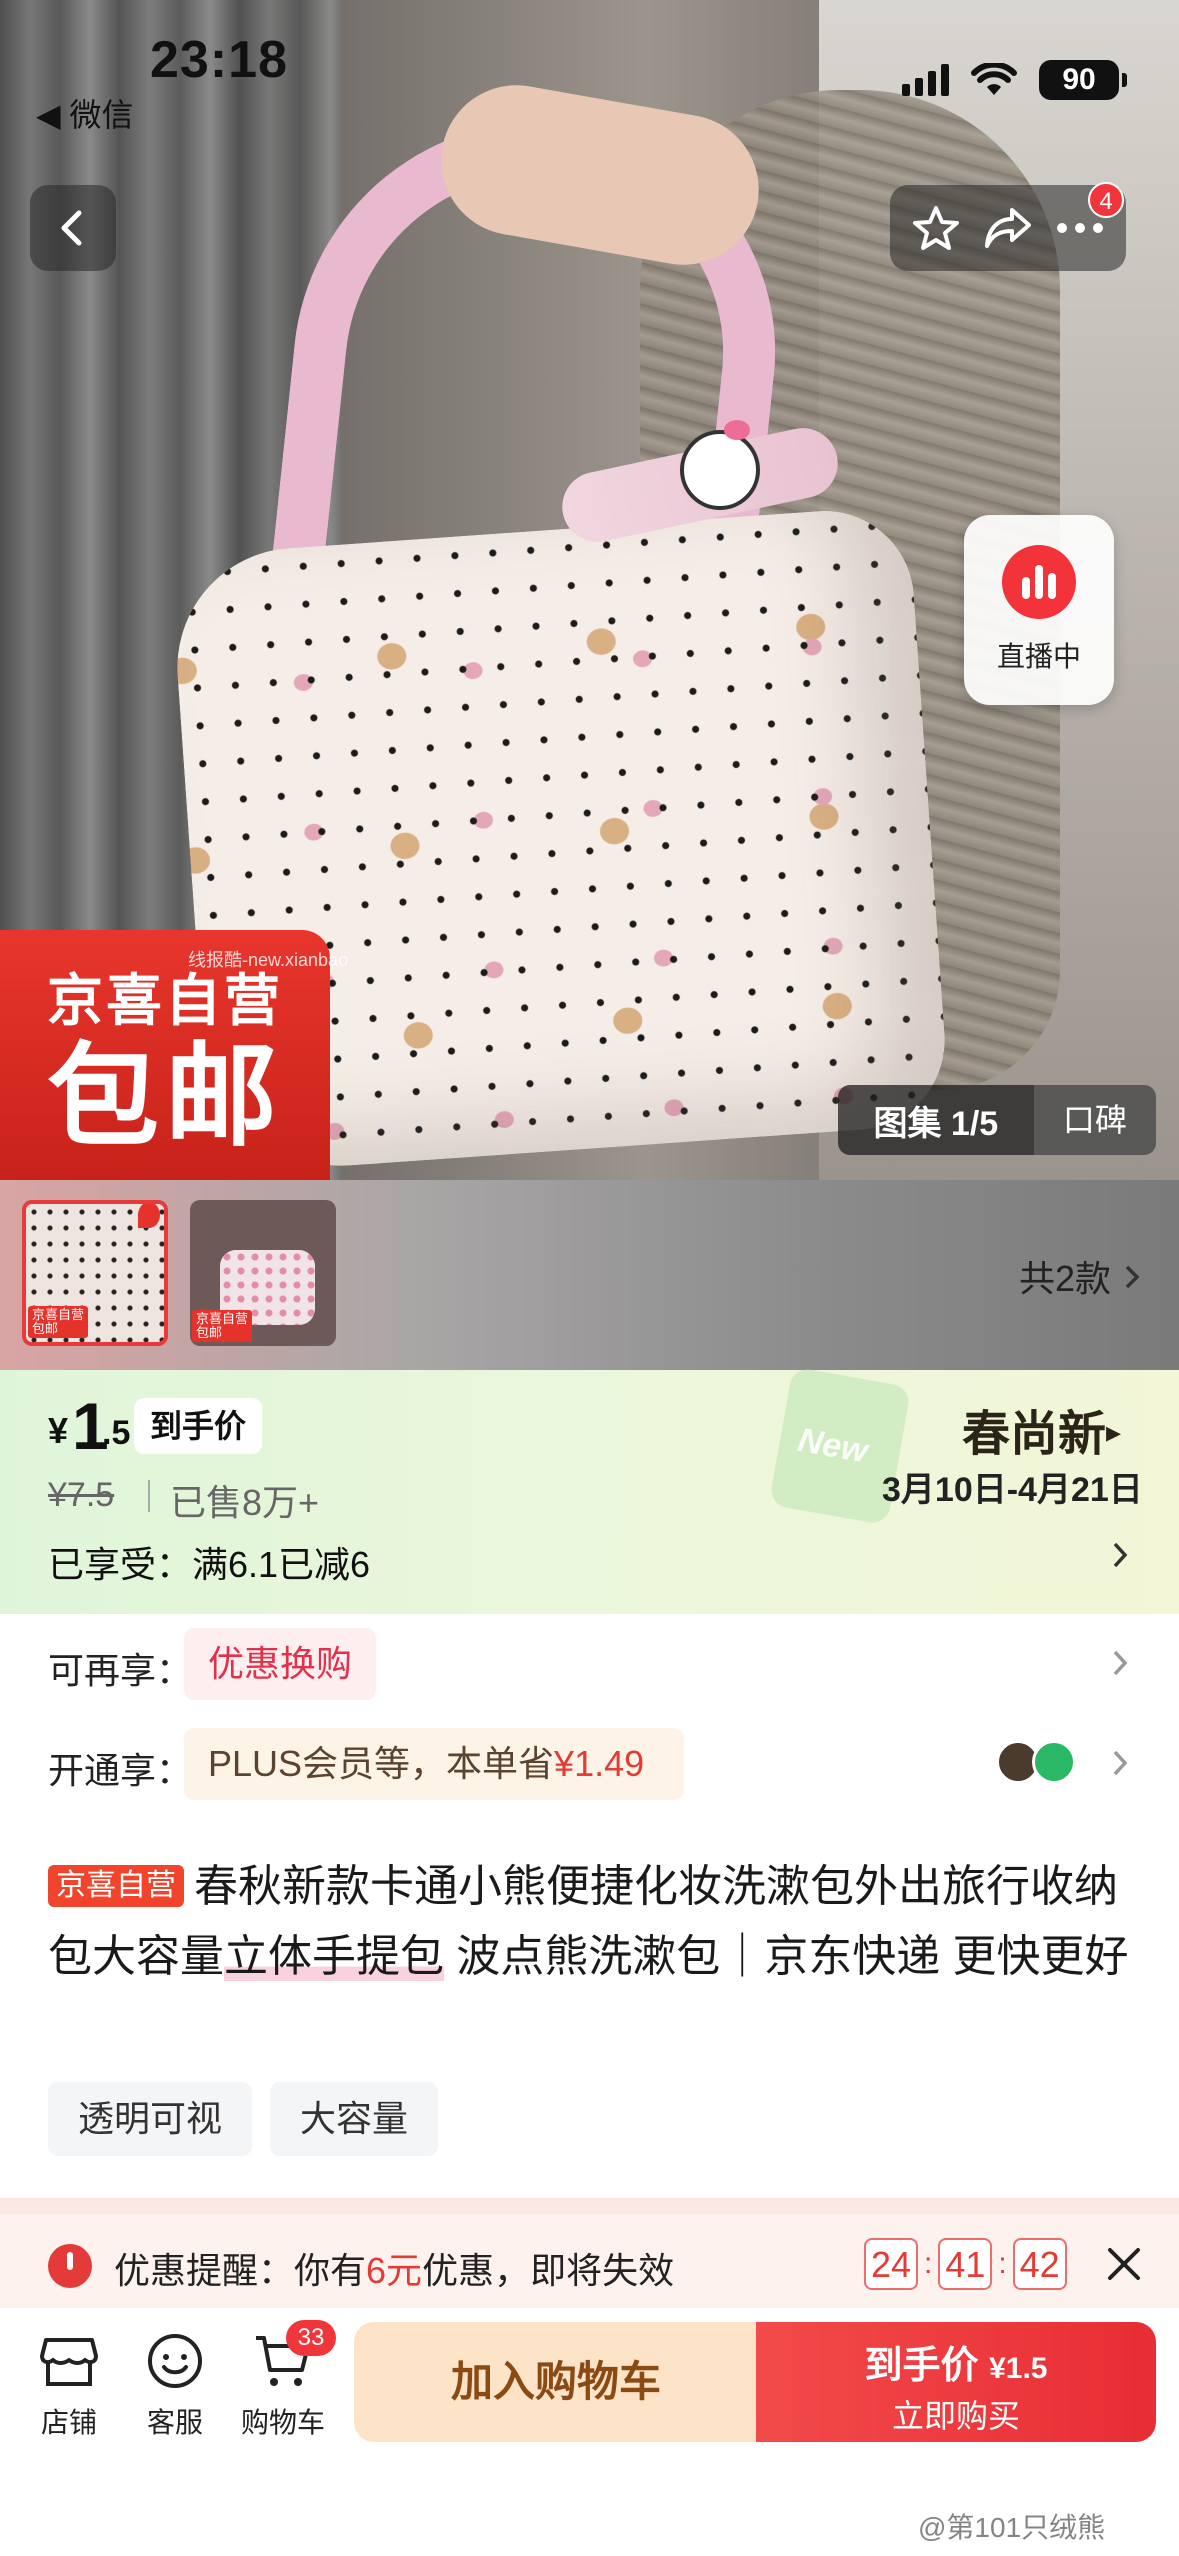 The height and width of the screenshot is (2556, 1179). I want to click on member-icons, so click(1036, 1762).